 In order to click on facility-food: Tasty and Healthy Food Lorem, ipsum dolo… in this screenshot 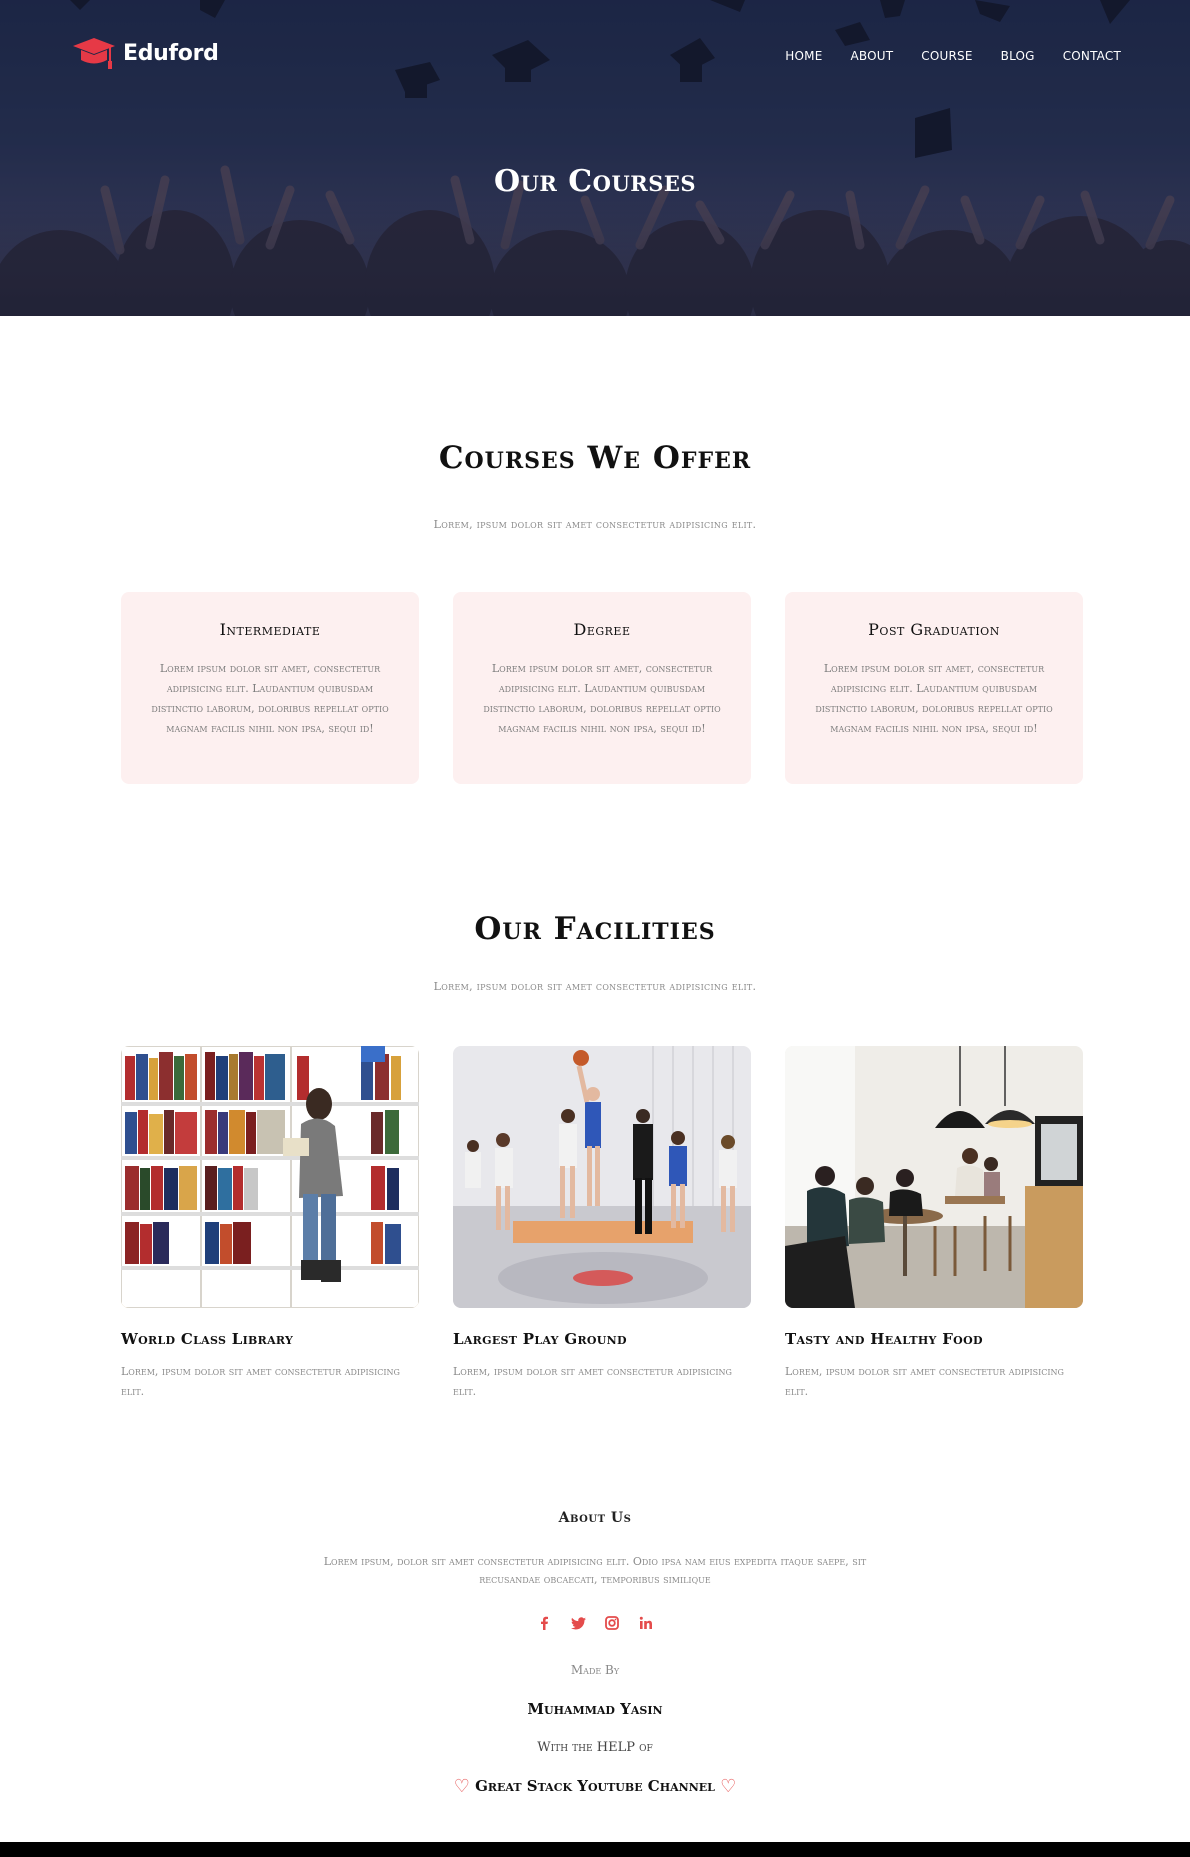, I will do `click(934, 1224)`.